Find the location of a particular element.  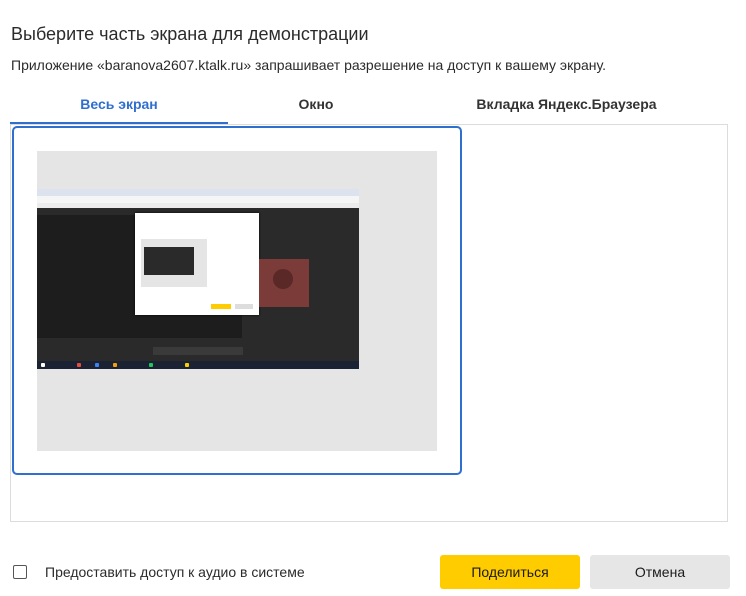

source-tabs: Весь экран Окно Вкладка Яндекс.Браузера is located at coordinates (369, 107).